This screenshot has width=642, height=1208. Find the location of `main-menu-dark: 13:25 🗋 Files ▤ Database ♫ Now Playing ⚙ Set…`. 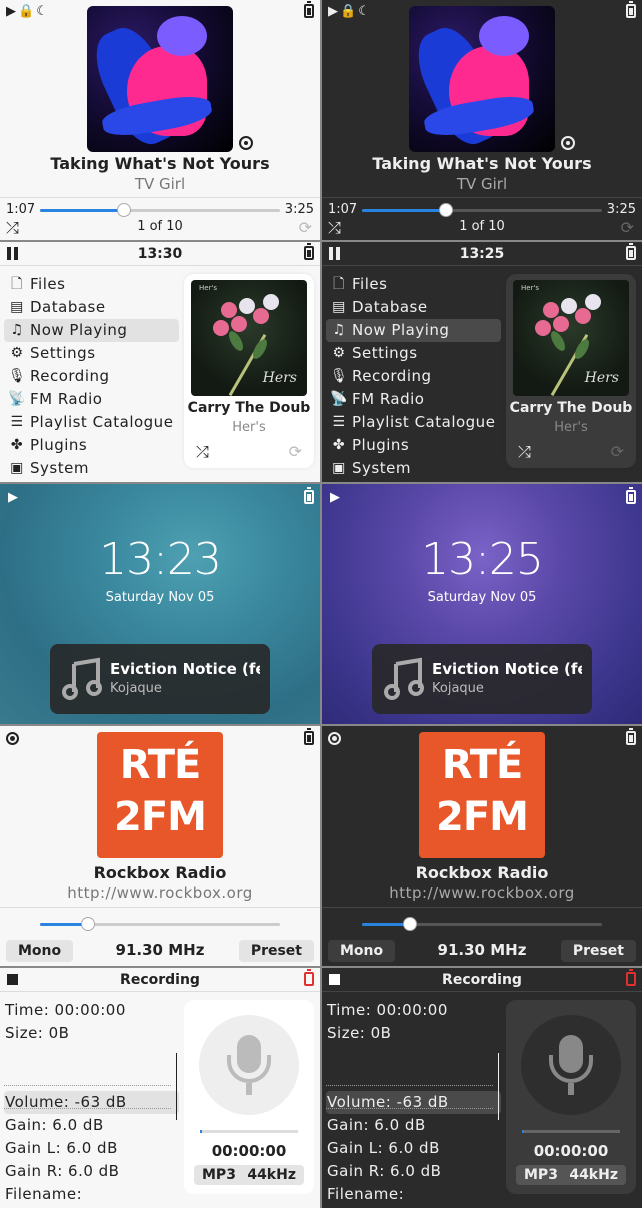

main-menu-dark: 13:25 🗋 Files ▤ Database ♫ Now Playing ⚙ Set… is located at coordinates (482, 362).